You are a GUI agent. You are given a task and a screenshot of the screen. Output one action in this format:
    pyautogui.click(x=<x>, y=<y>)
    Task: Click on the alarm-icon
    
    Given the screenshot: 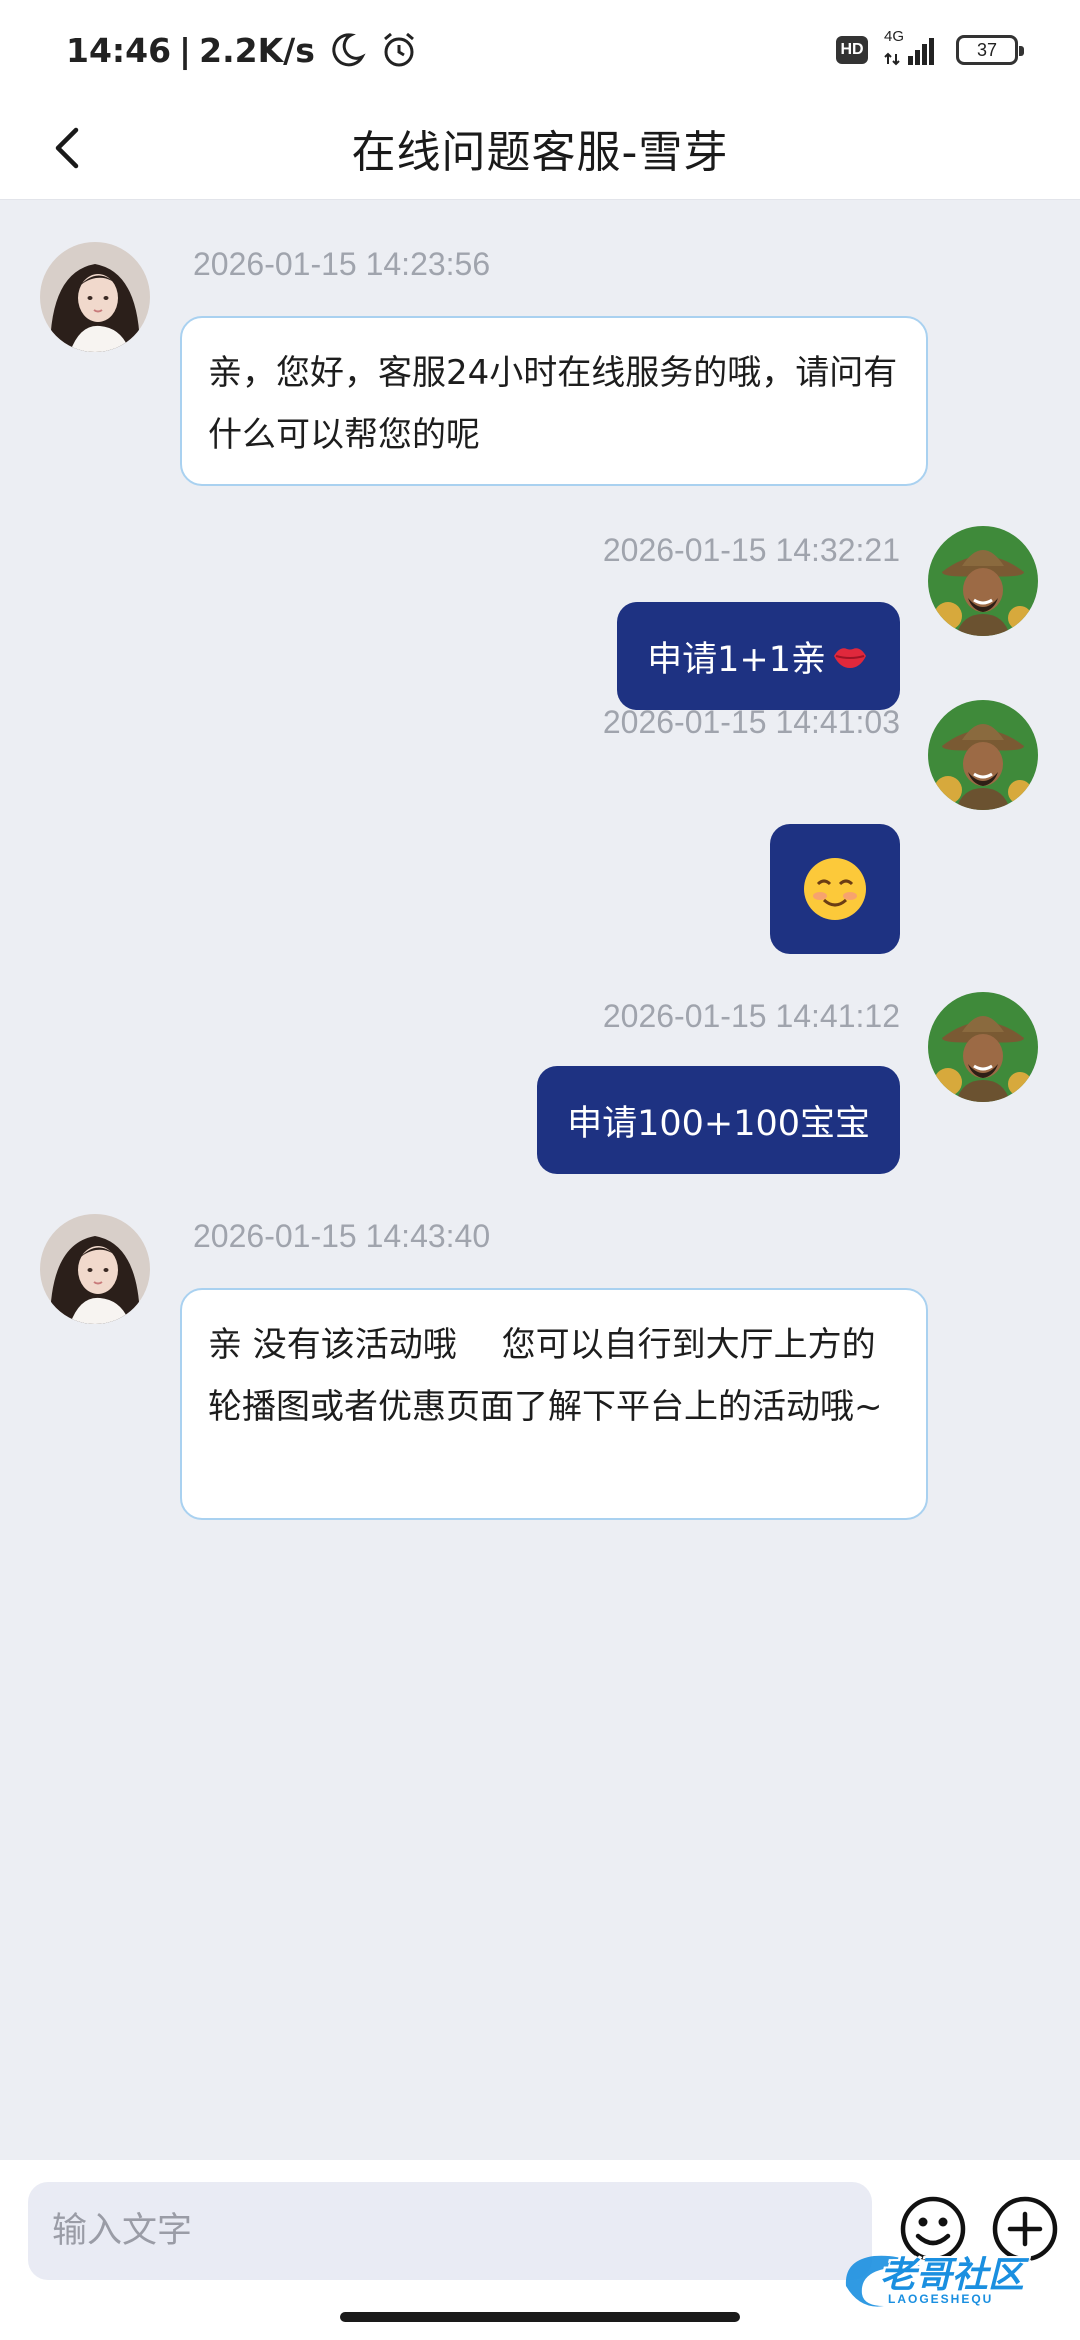 What is the action you would take?
    pyautogui.click(x=399, y=50)
    